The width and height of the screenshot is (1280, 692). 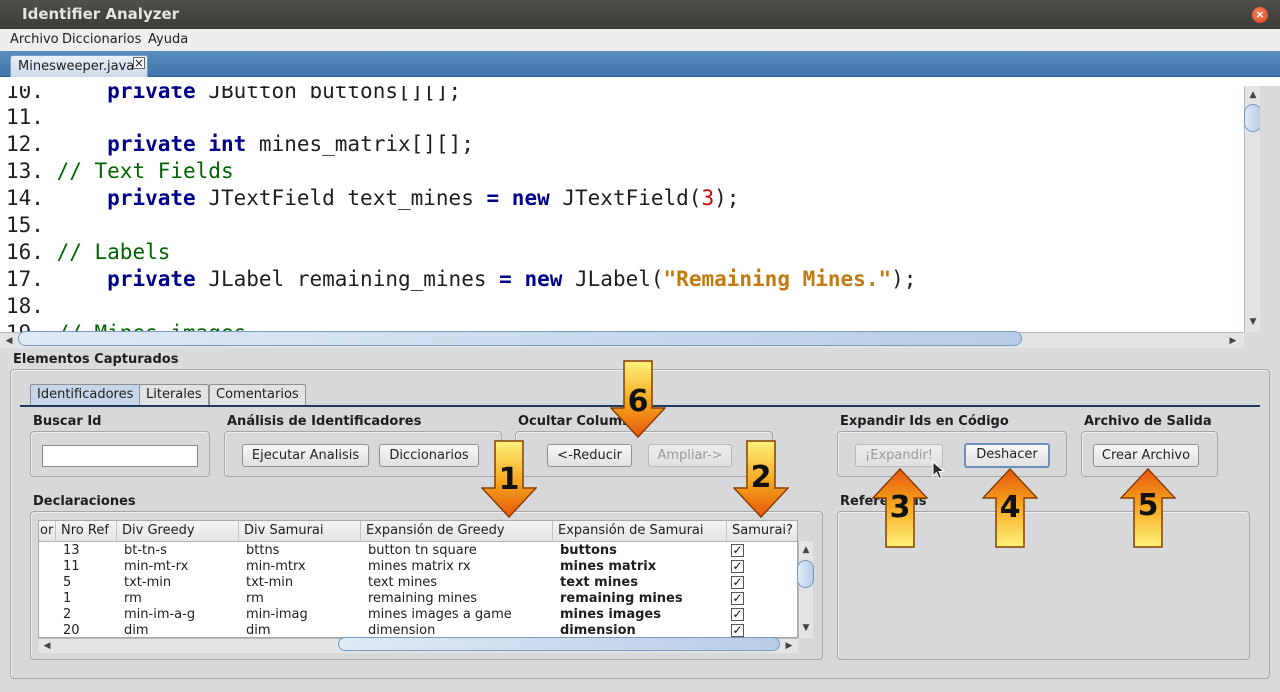 What do you see at coordinates (148, 582) in the screenshot?
I see `table-cell: txt-min` at bounding box center [148, 582].